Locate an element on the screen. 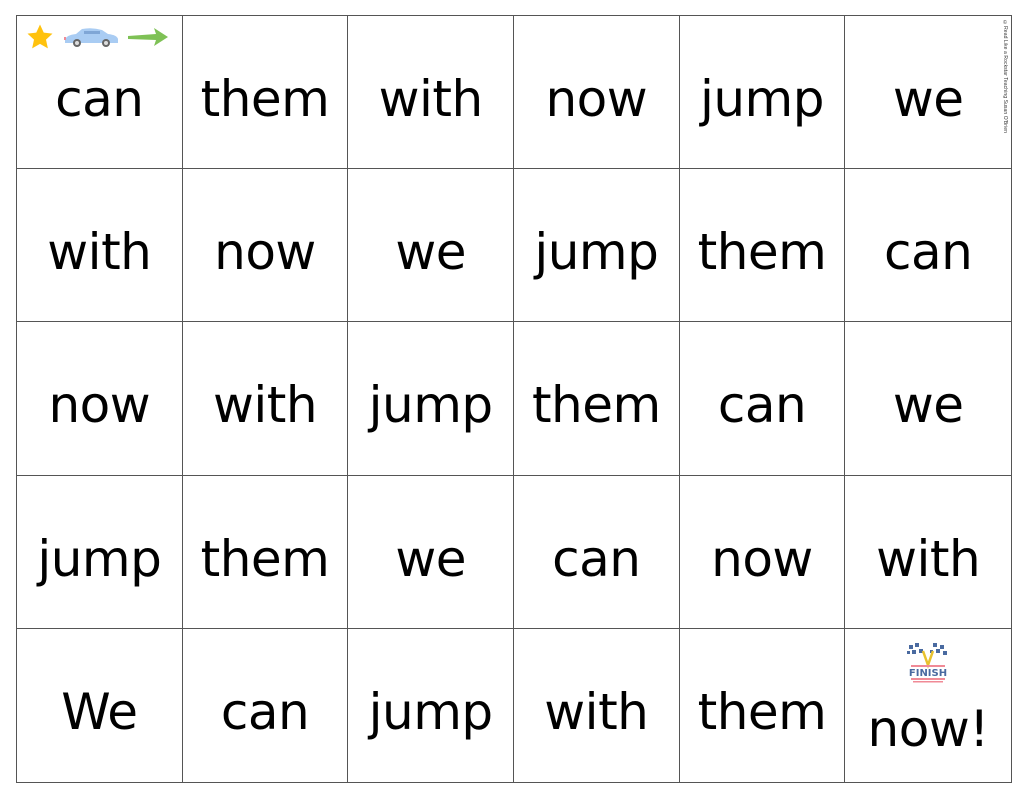 This screenshot has width=1024, height=791. board-cell-start: can is located at coordinates (100, 93).